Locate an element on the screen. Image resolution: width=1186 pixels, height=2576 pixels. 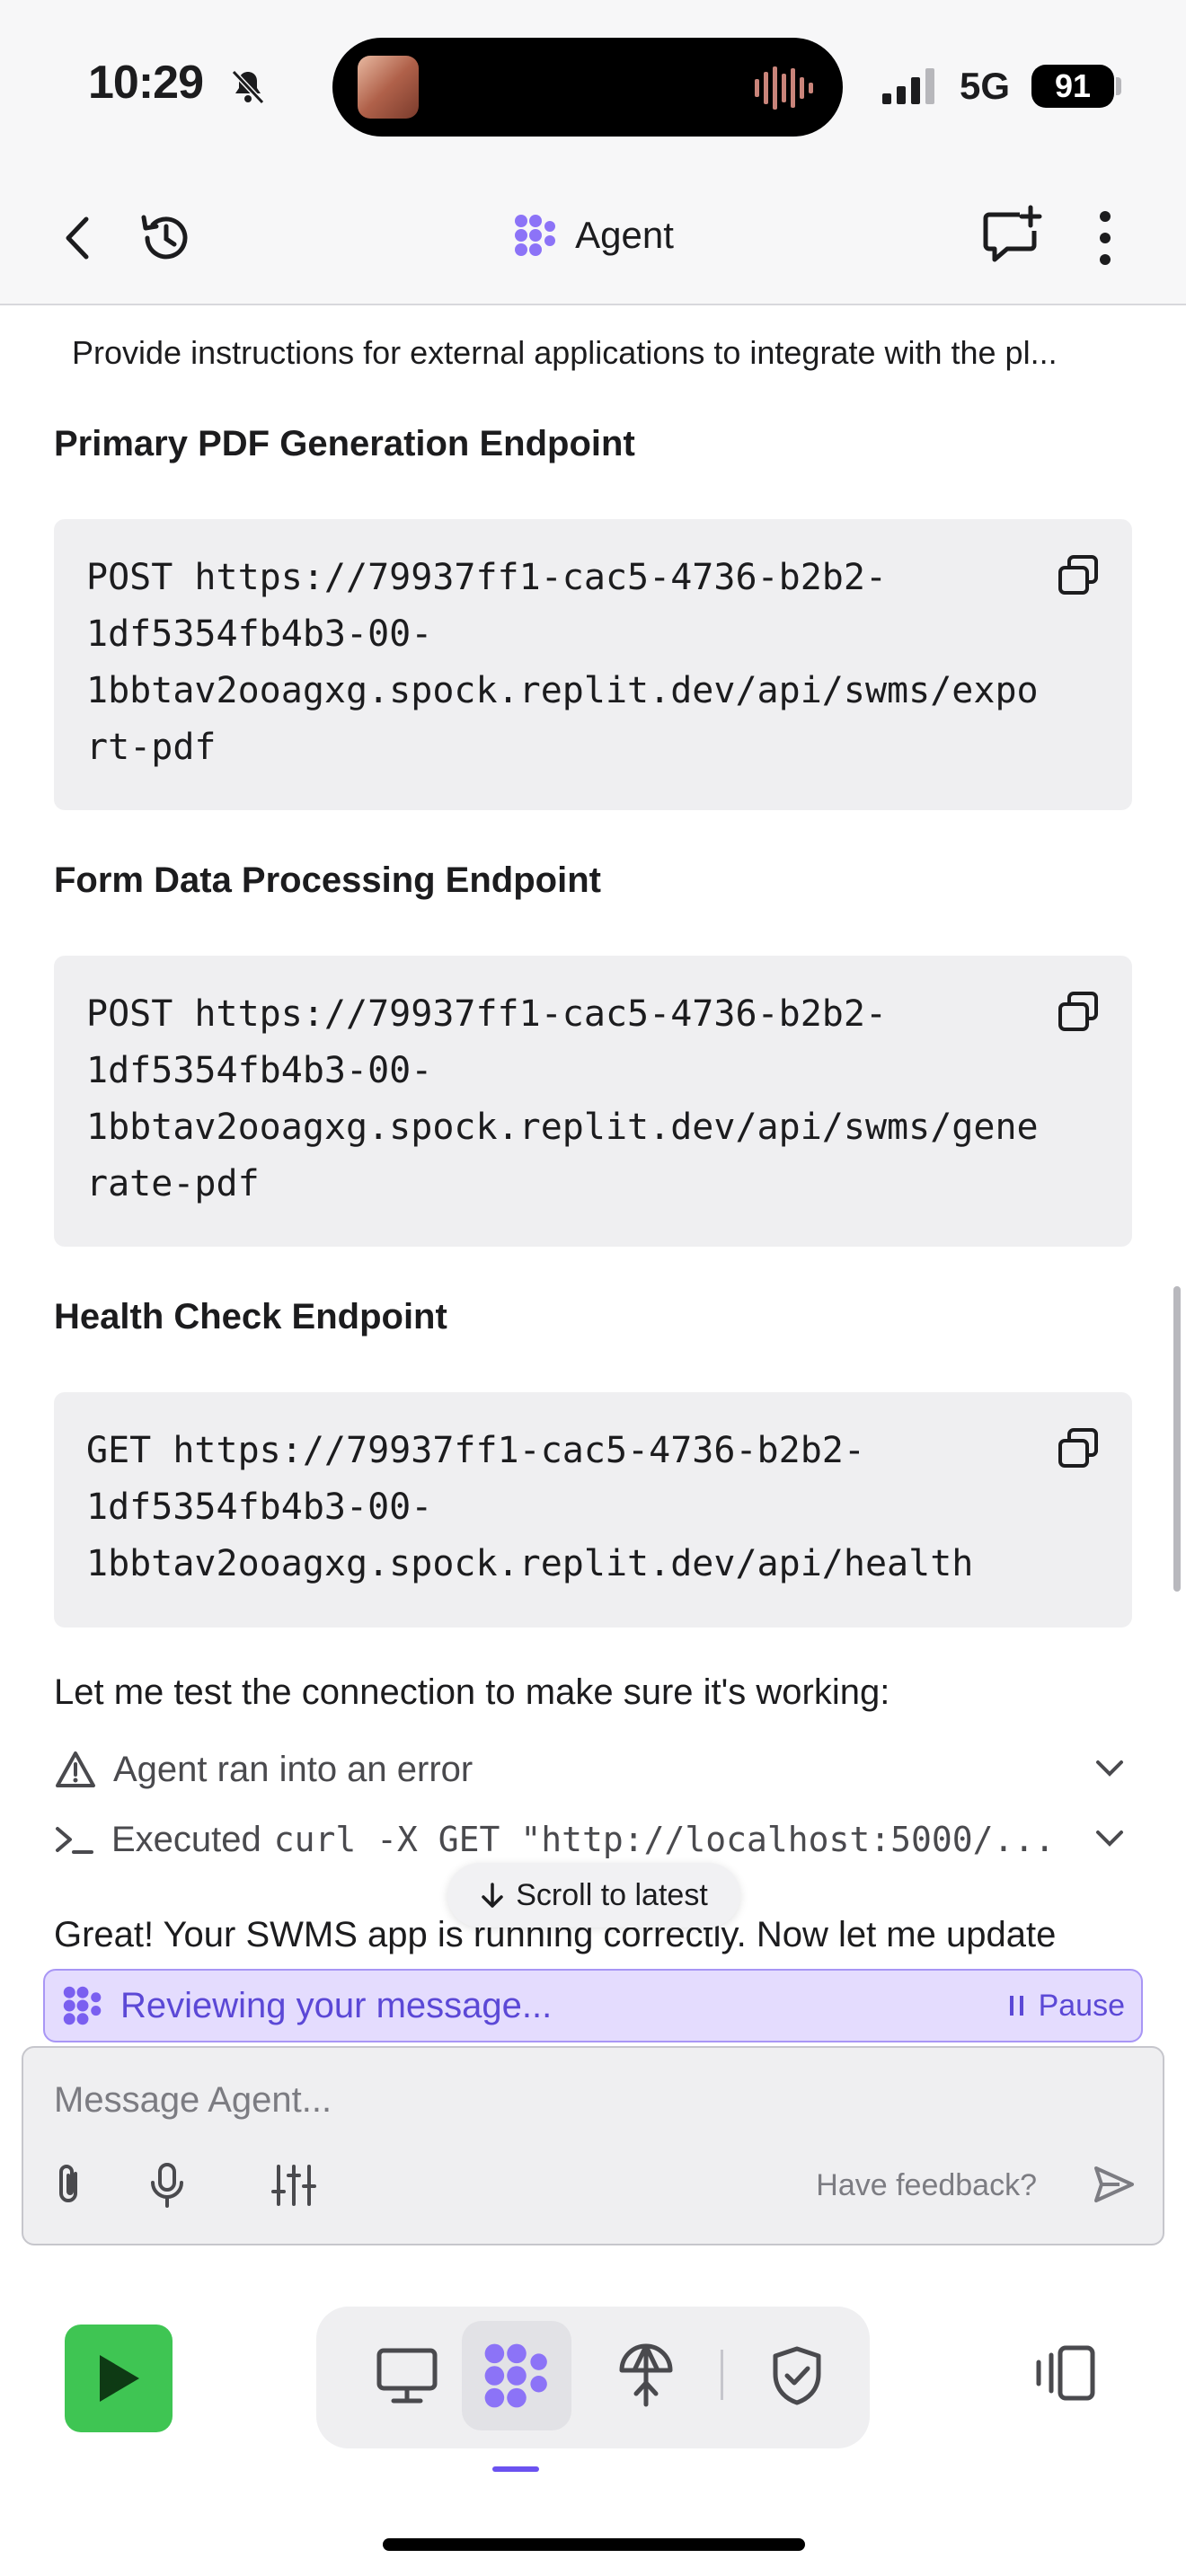
silent-bell-icon is located at coordinates (248, 87).